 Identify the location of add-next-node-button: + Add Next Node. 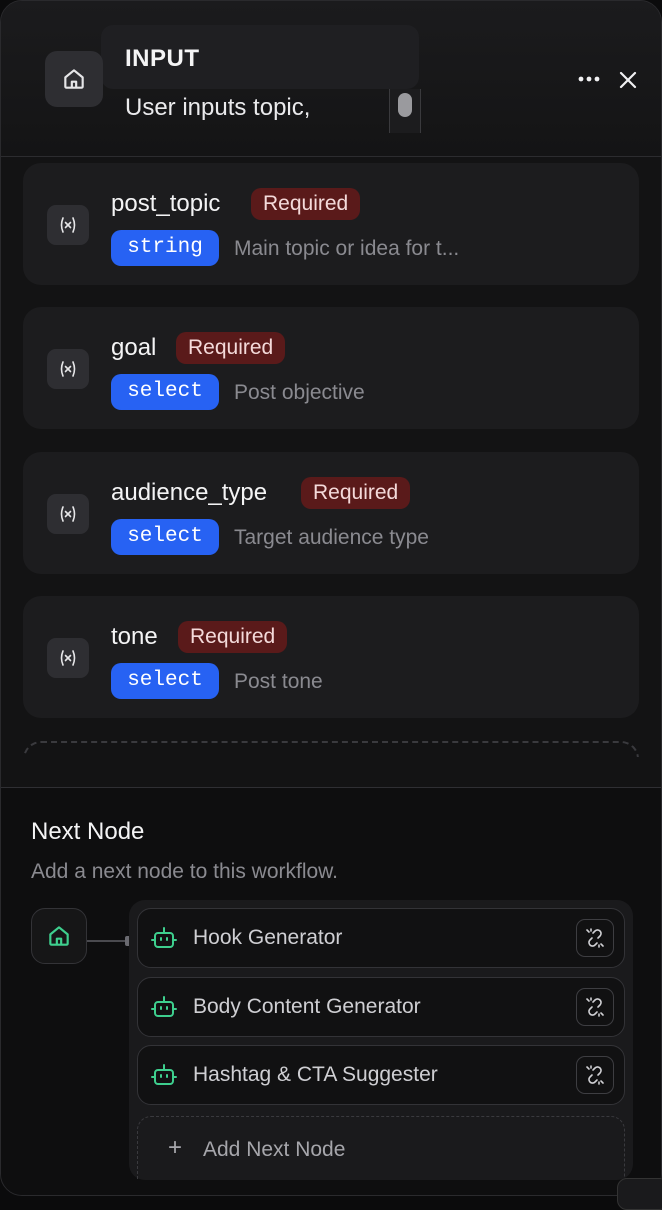
(381, 1148).